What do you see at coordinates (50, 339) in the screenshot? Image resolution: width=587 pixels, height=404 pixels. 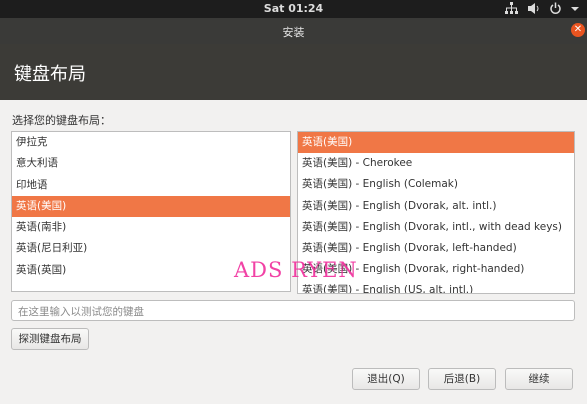 I see `detect-layout-button: 探测键盘布局` at bounding box center [50, 339].